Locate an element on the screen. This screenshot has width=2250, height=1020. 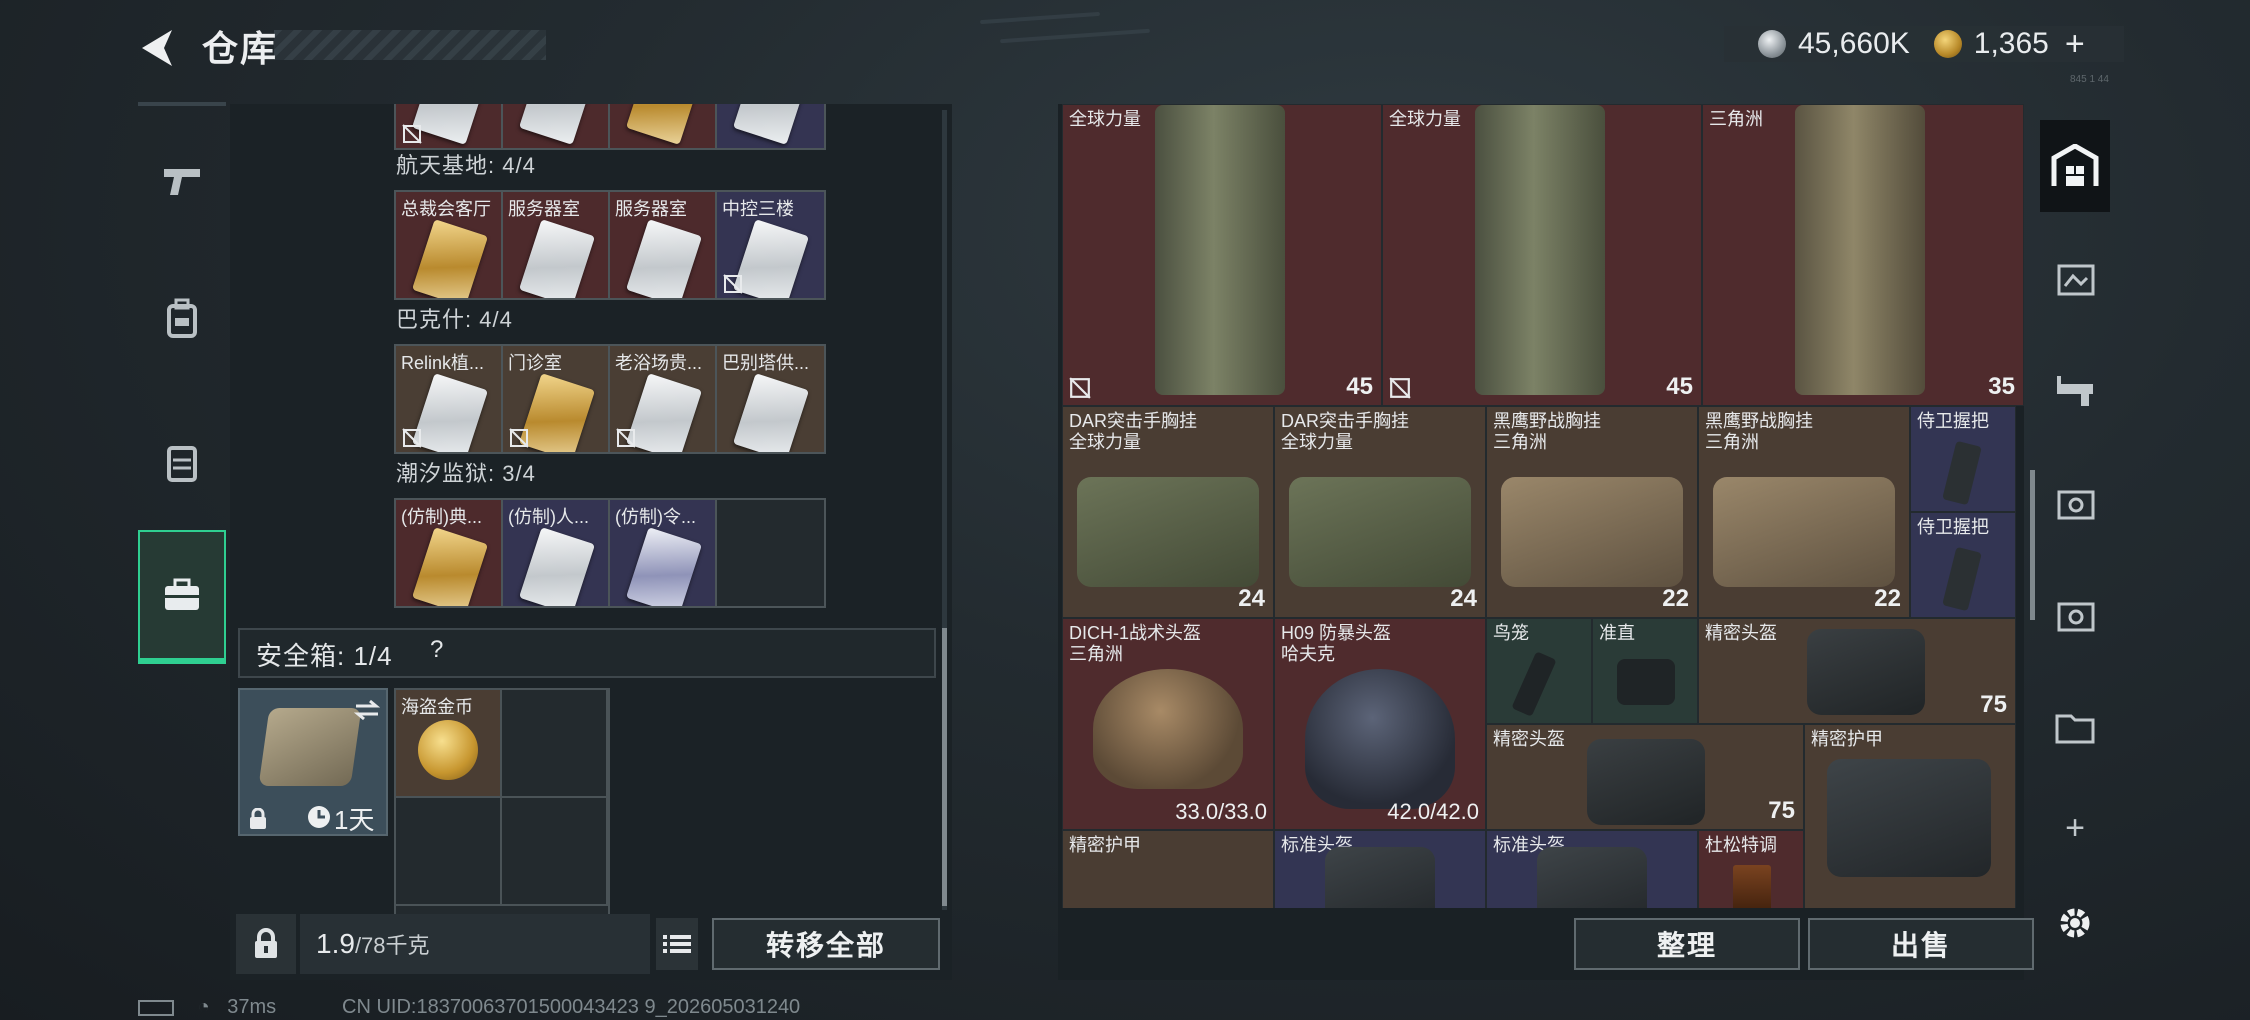
warehouse-icon is located at coordinates (2075, 165).